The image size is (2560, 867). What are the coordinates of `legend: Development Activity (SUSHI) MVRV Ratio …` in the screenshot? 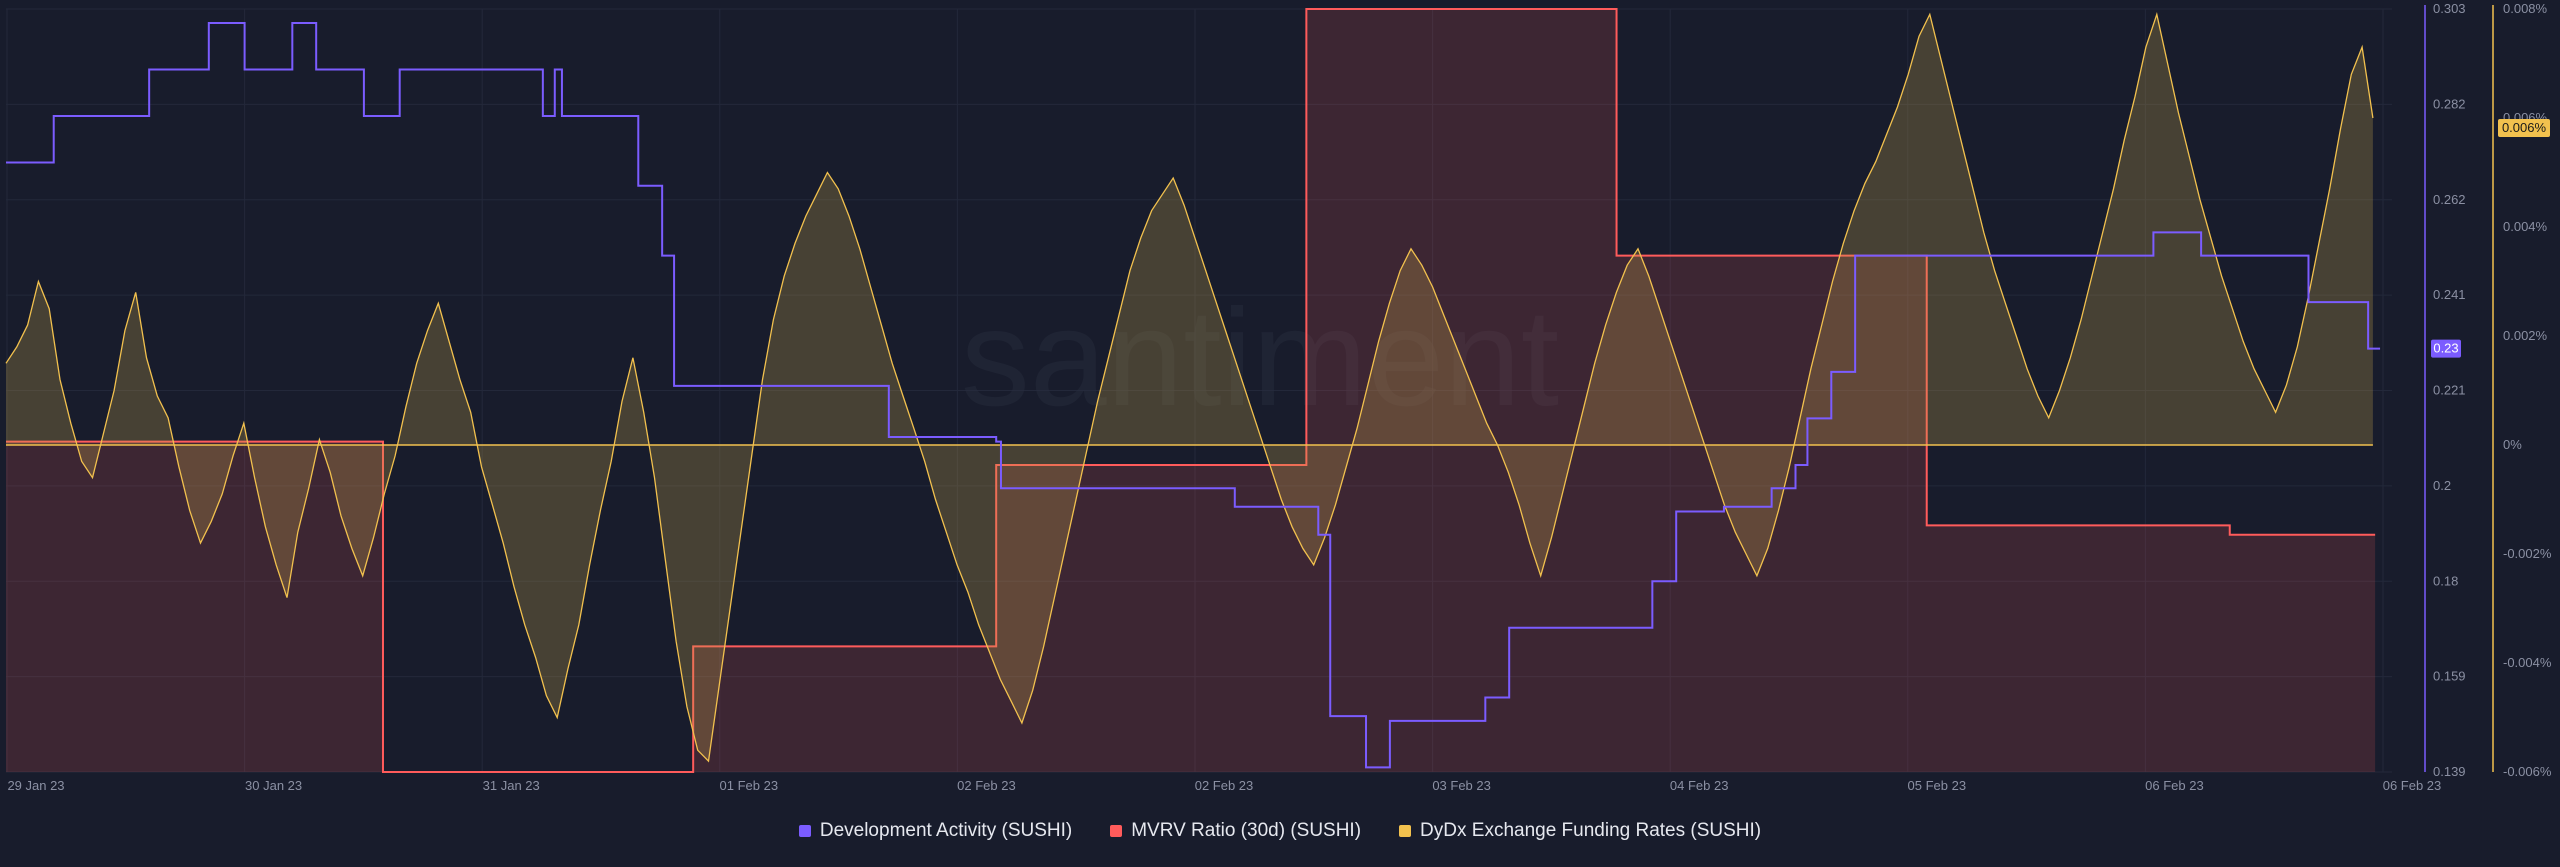 It's located at (1280, 831).